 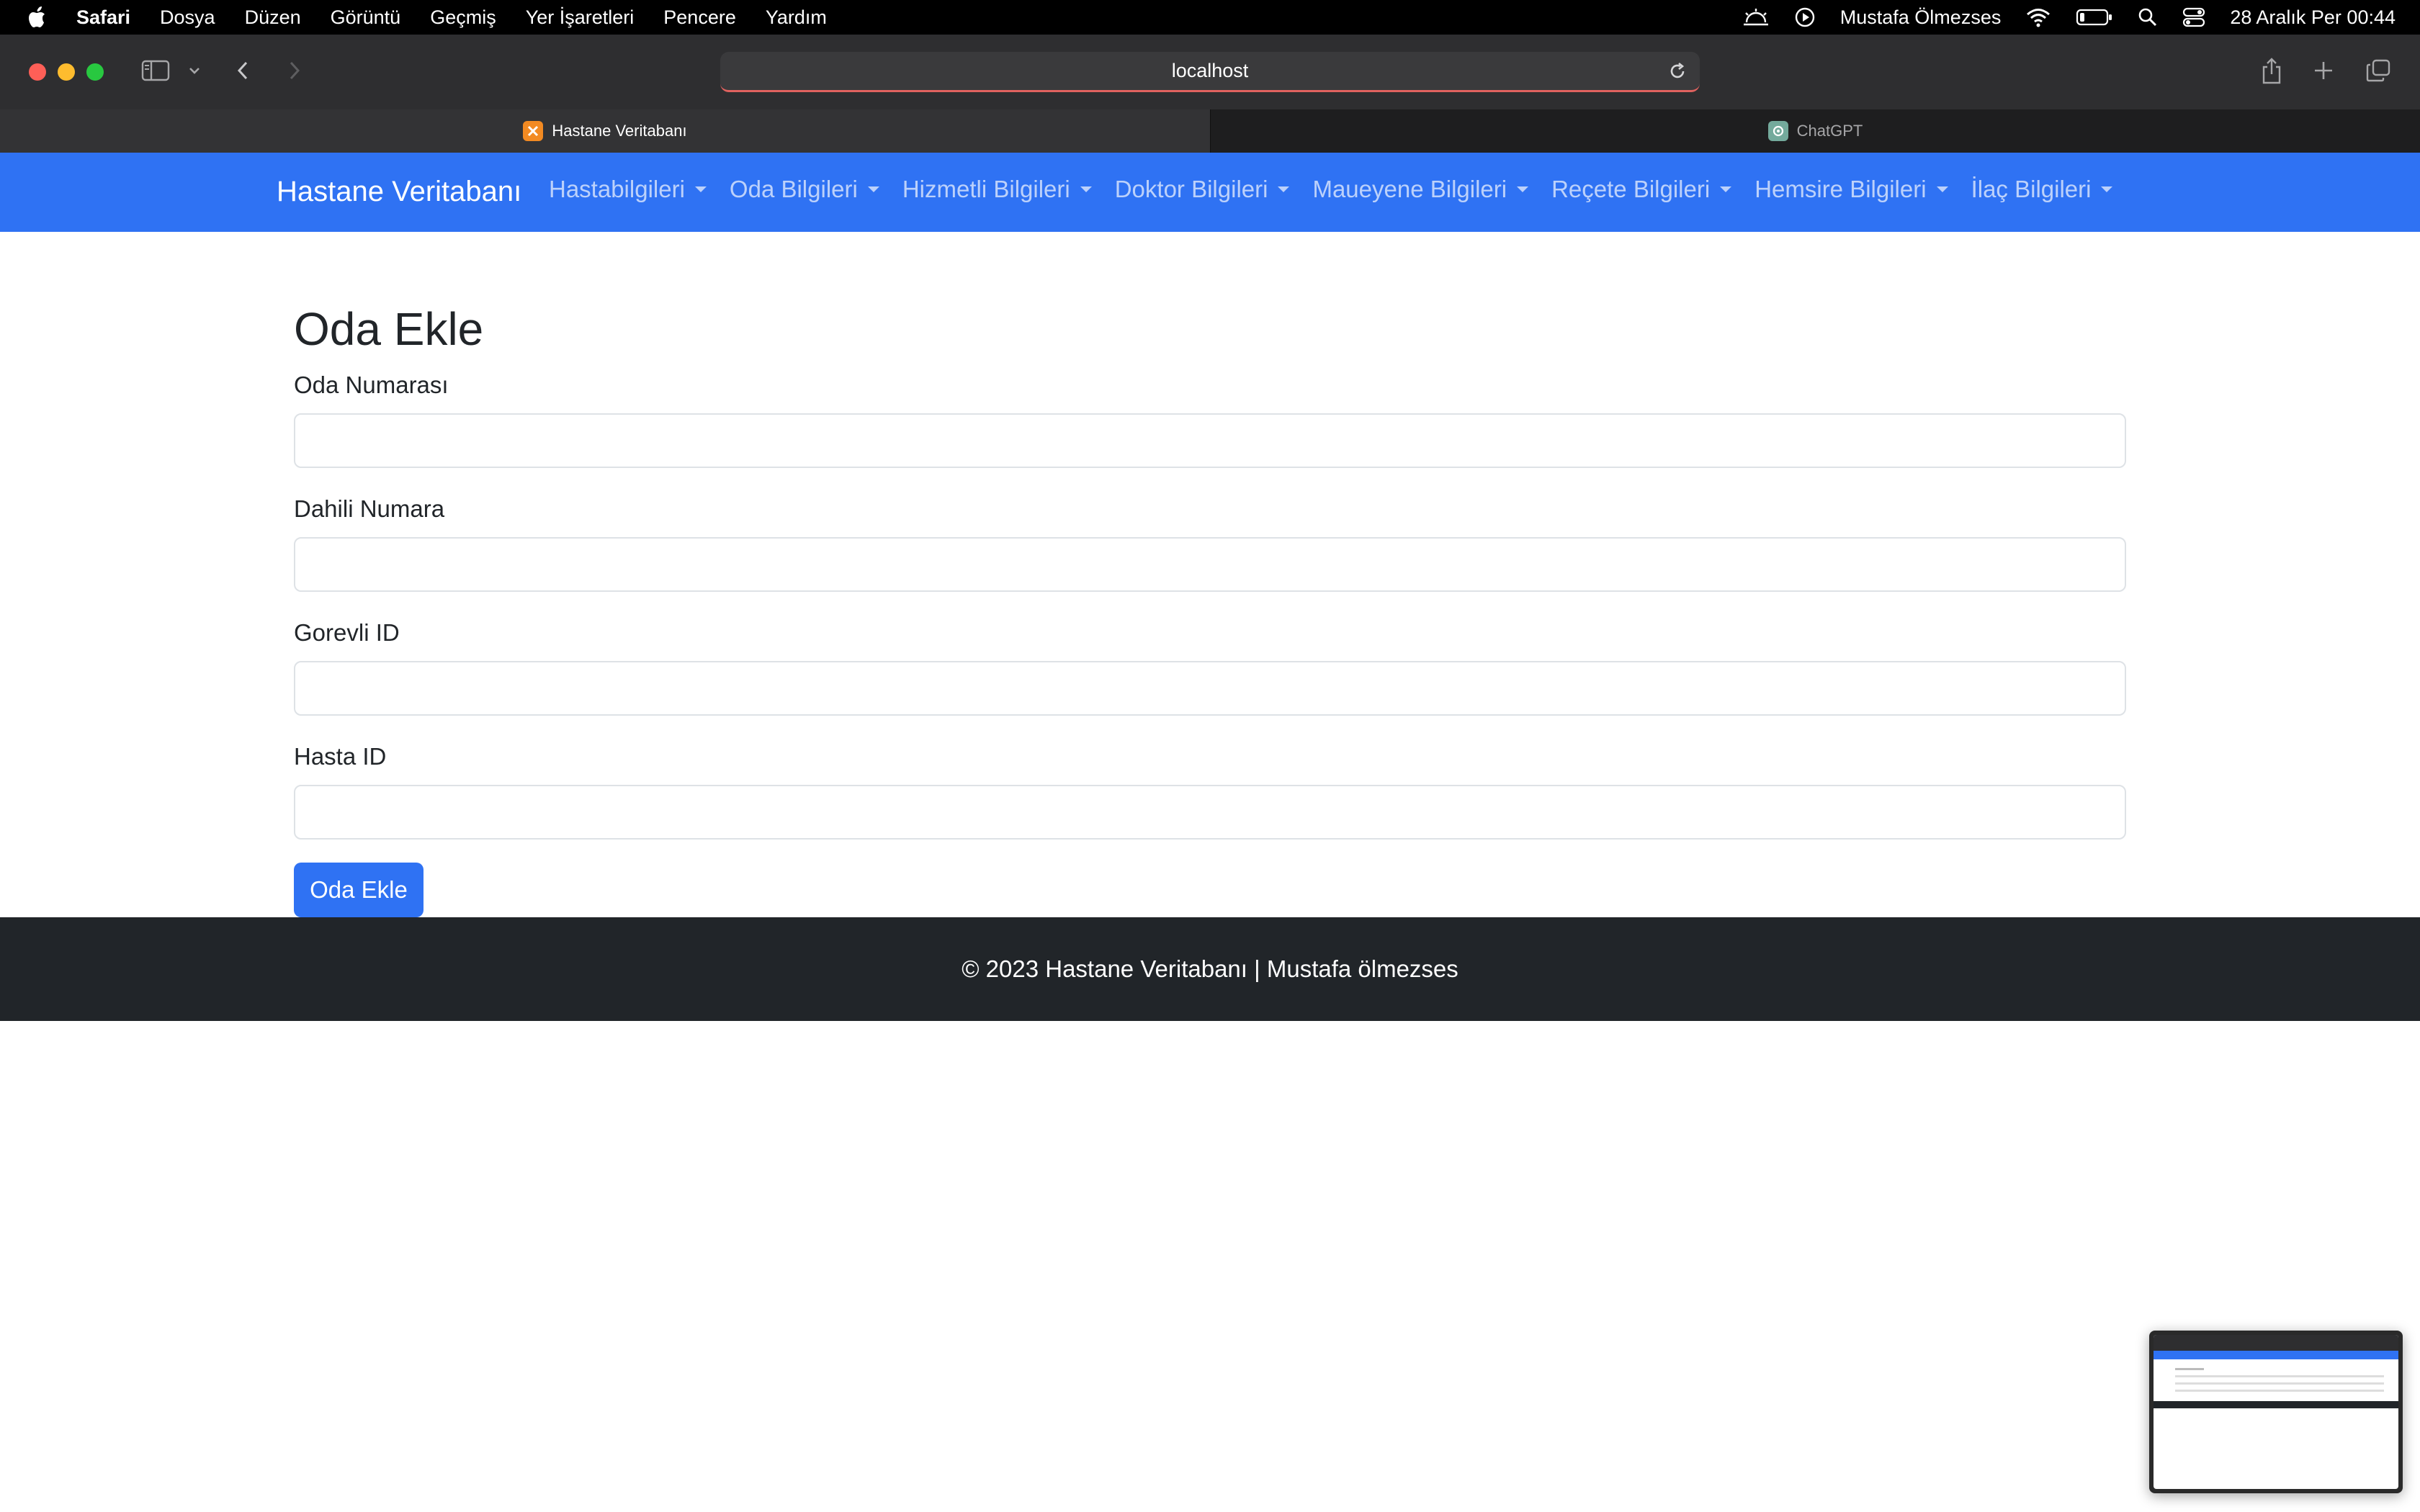 I want to click on reload-icon, so click(x=1677, y=71).